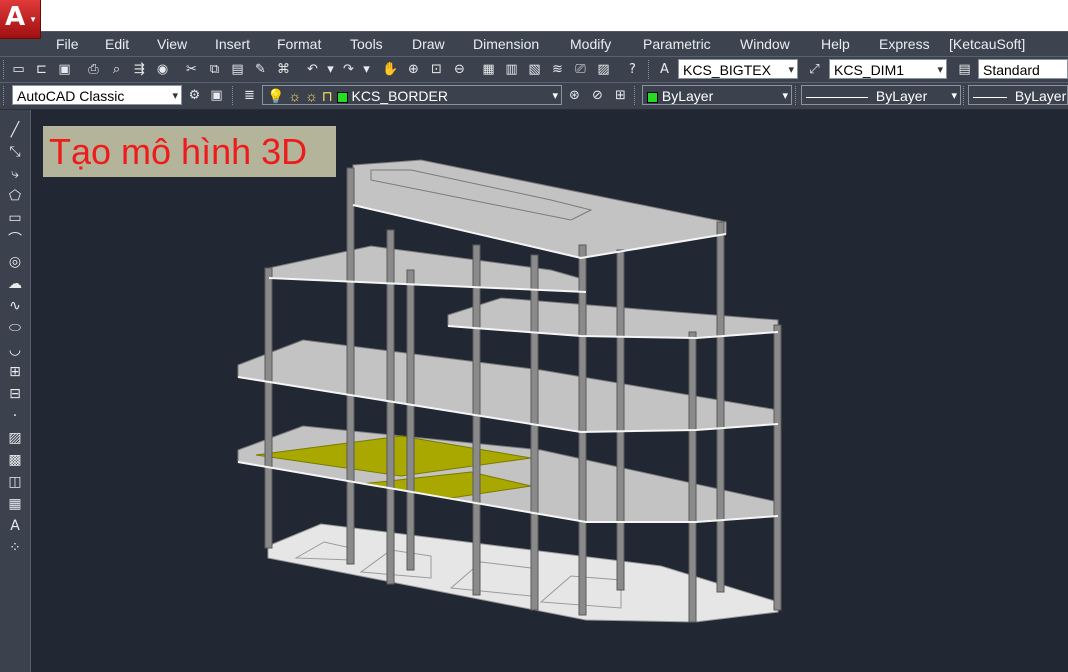  Describe the element at coordinates (597, 95) in the screenshot. I see `layer-previous-icon: ⊘` at that location.